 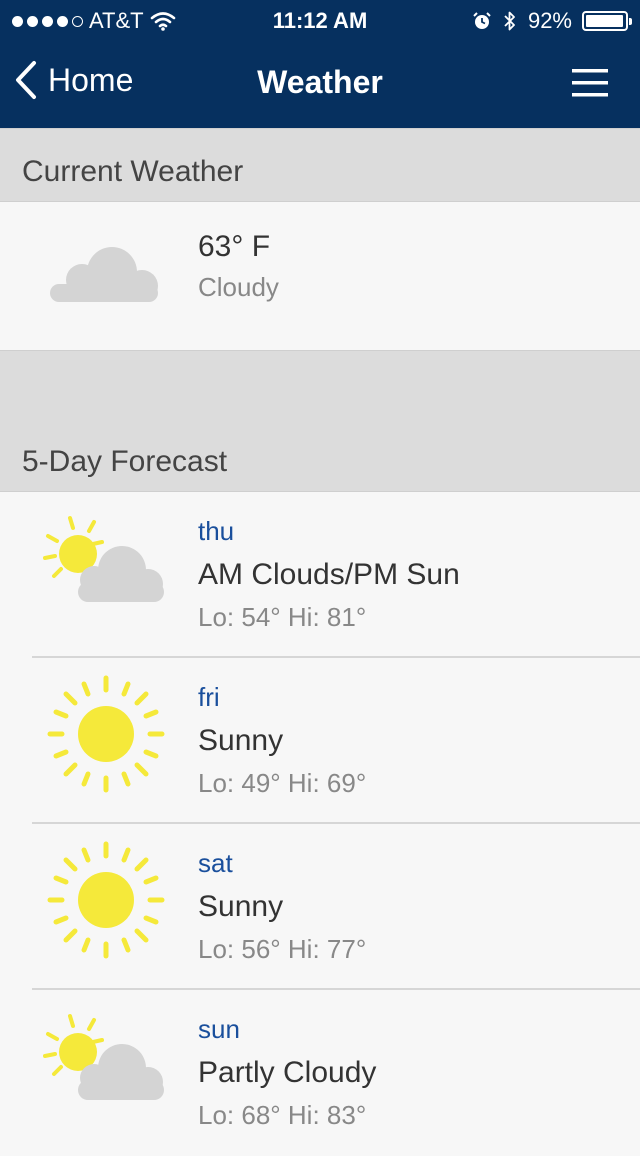 What do you see at coordinates (320, 741) in the screenshot?
I see `forecast-item-fri: fri Sunny Lo: 49° Hi: 69°` at bounding box center [320, 741].